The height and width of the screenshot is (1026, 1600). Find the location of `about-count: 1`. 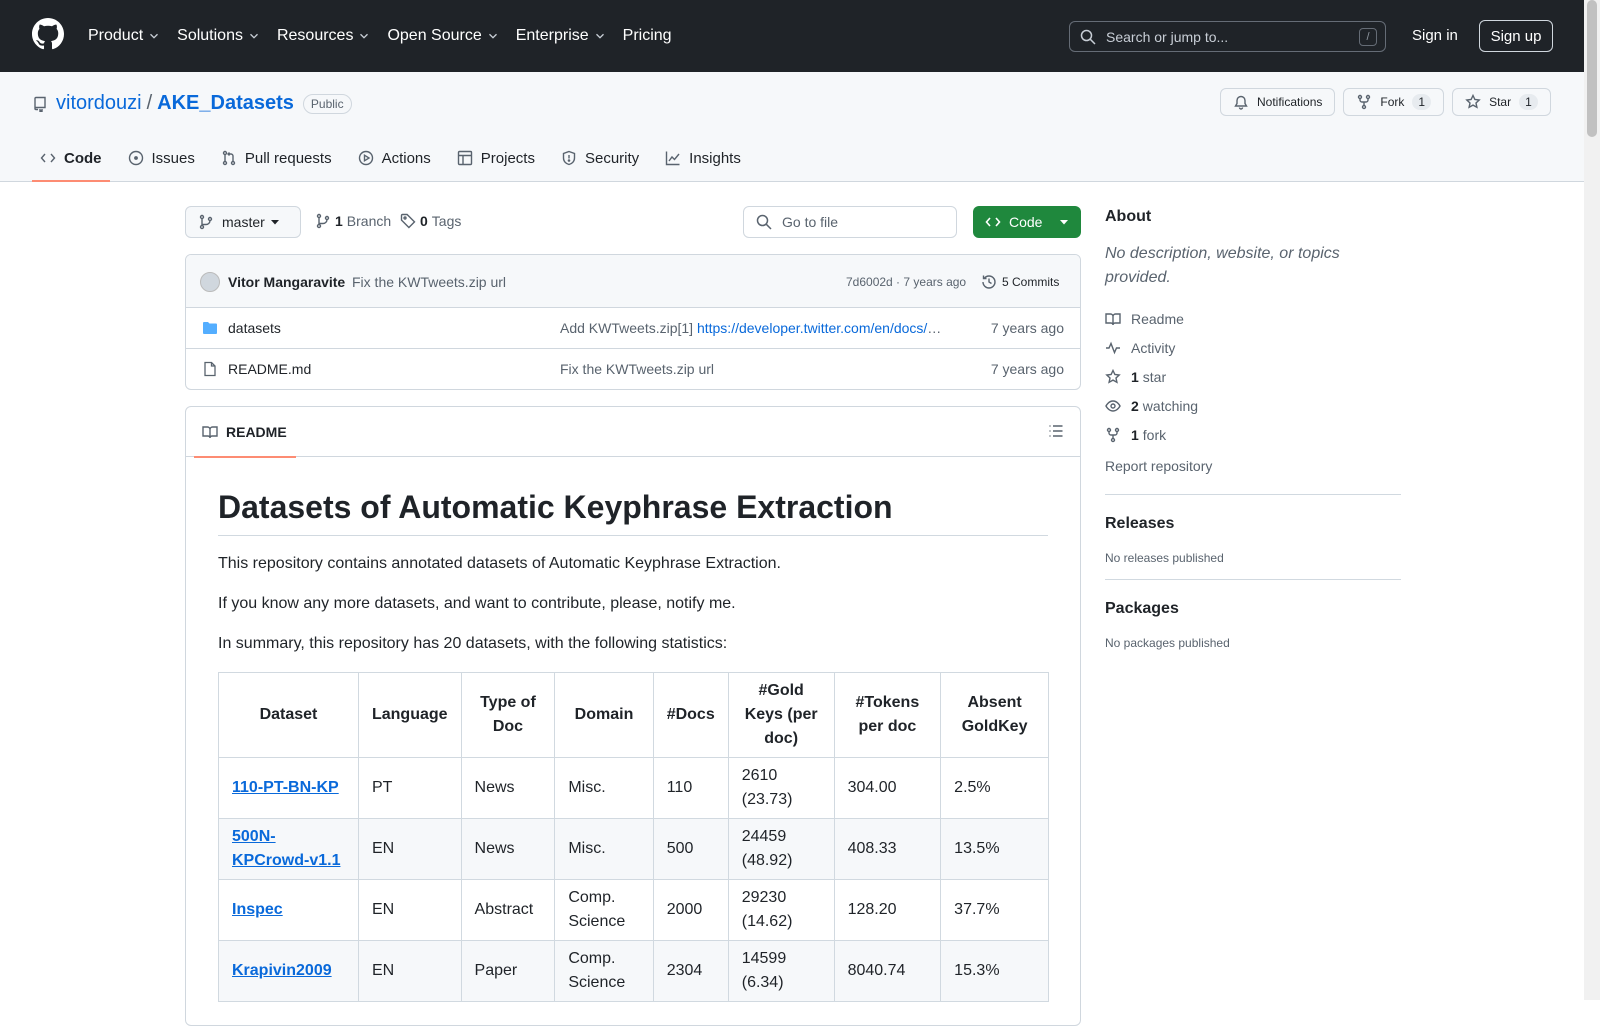

about-count: 1 is located at coordinates (1135, 434).